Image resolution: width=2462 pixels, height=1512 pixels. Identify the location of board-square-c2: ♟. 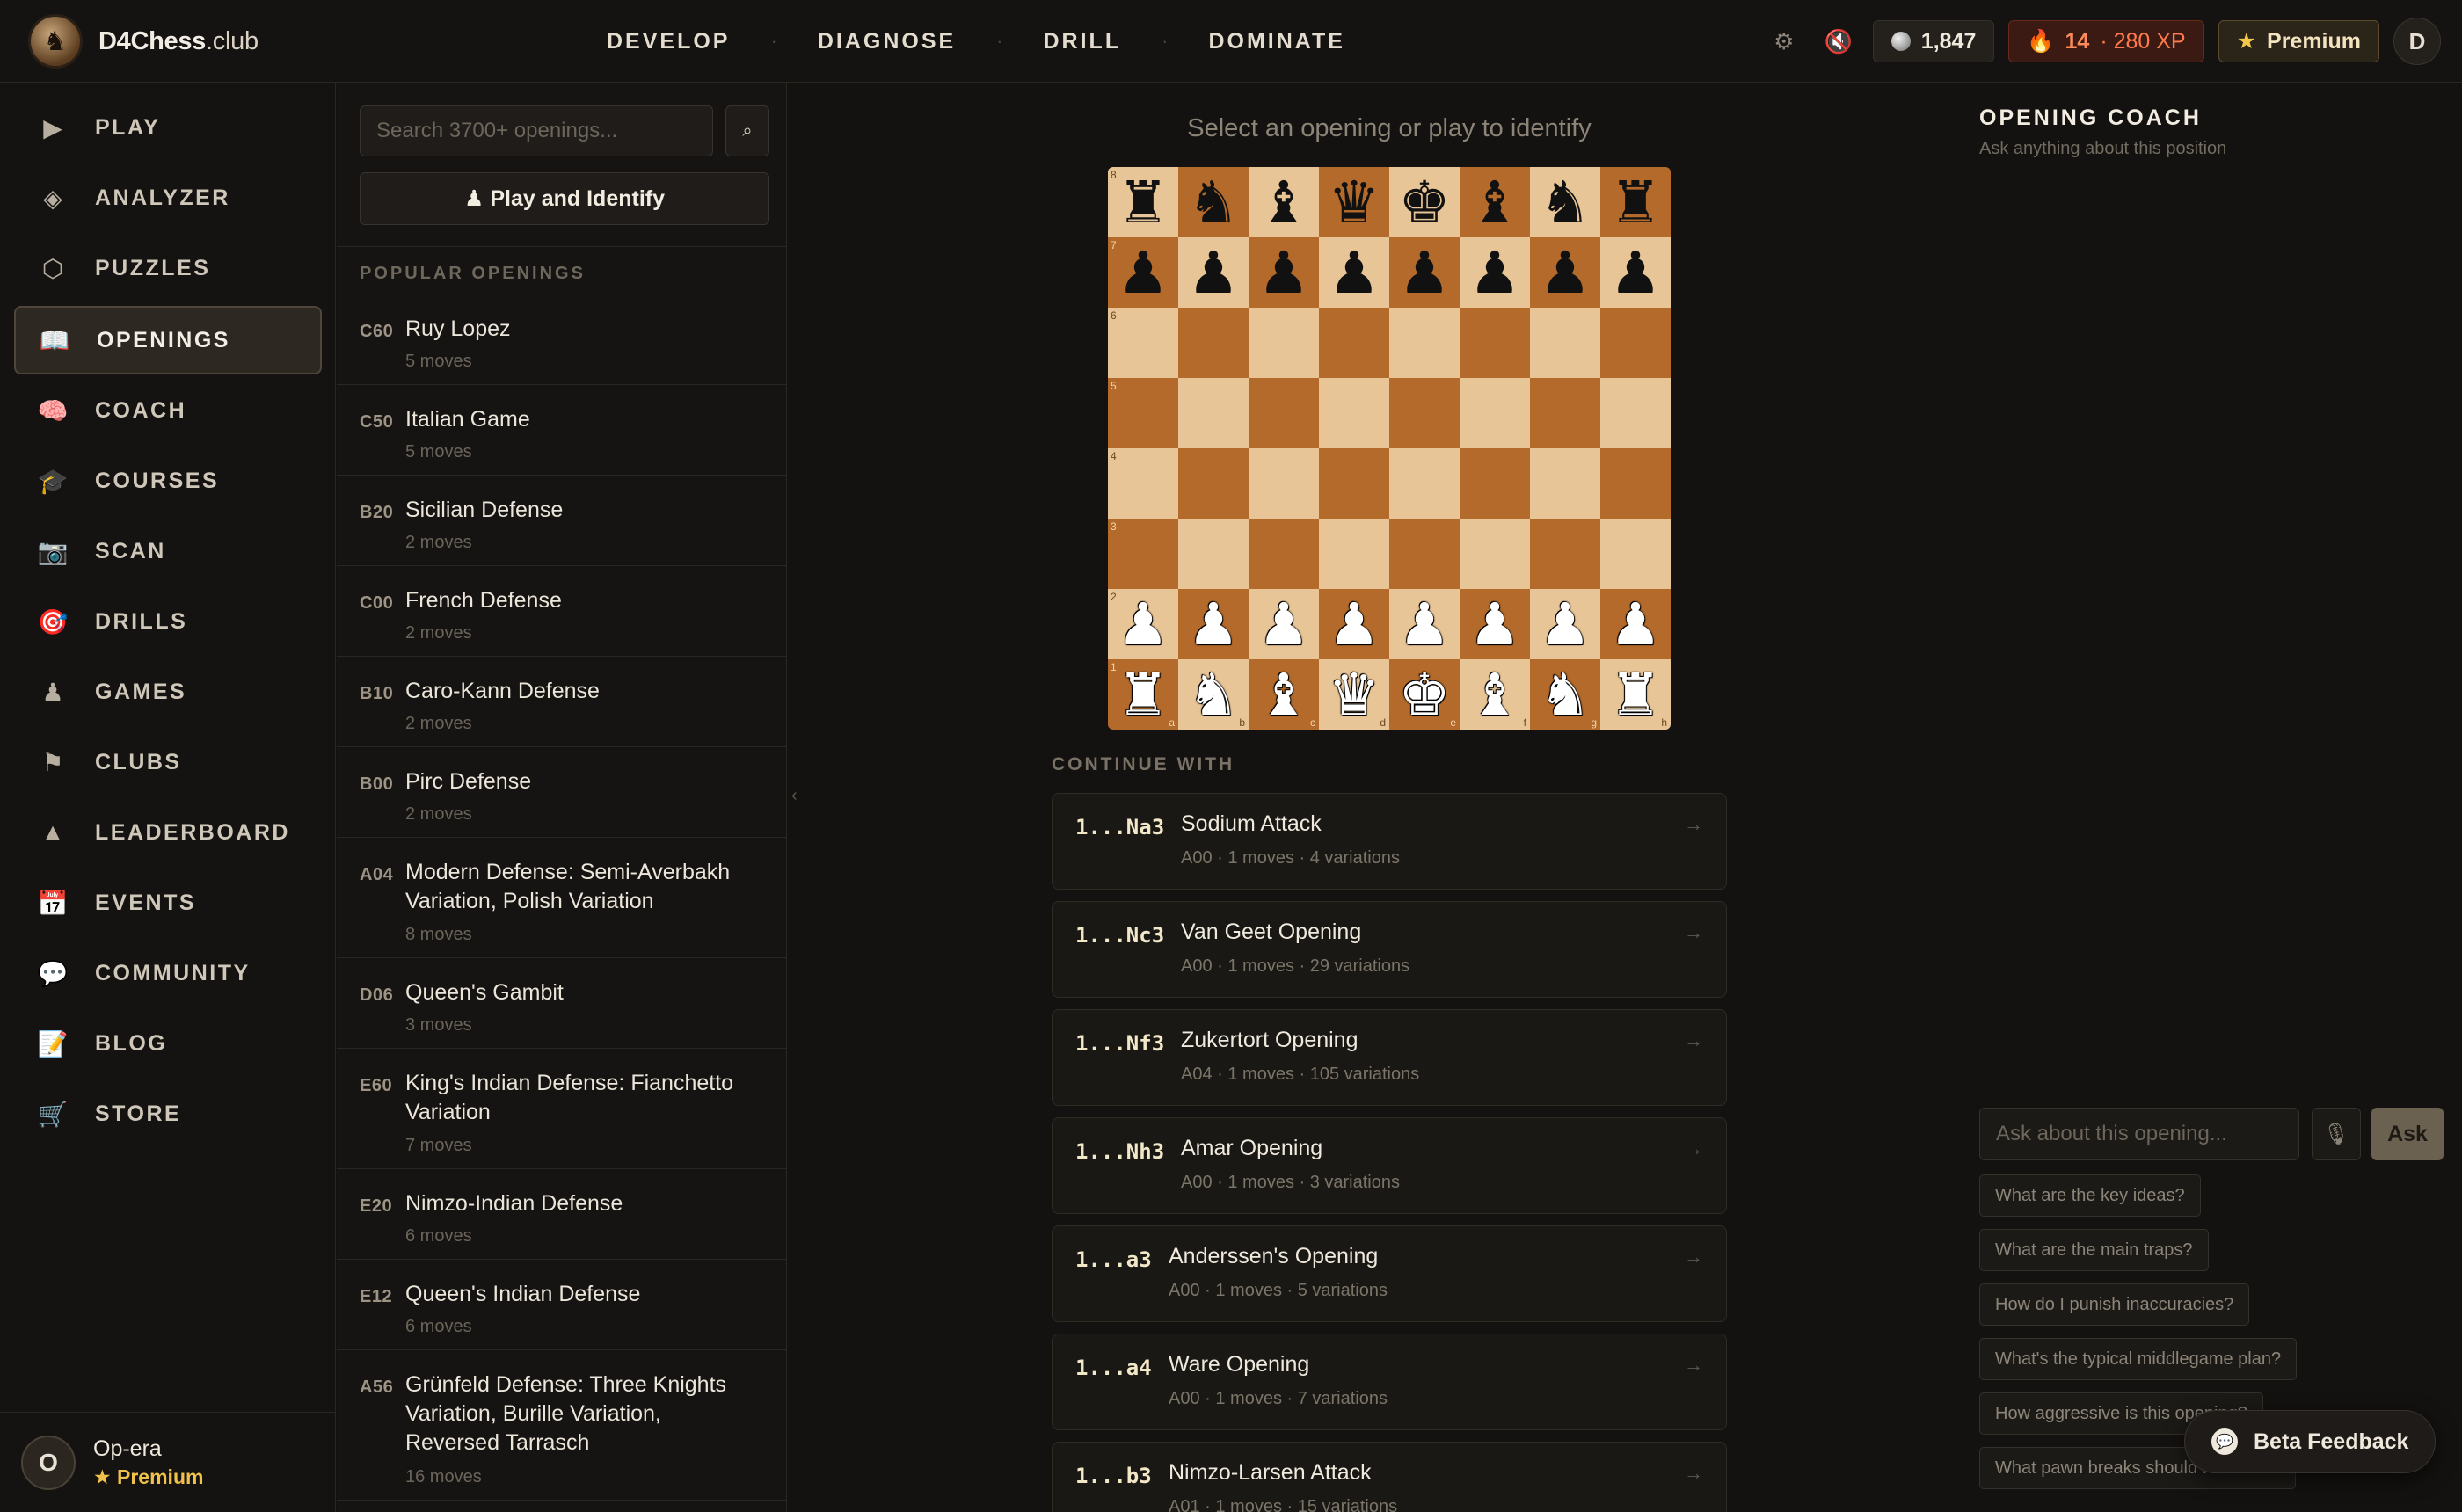
(1284, 624).